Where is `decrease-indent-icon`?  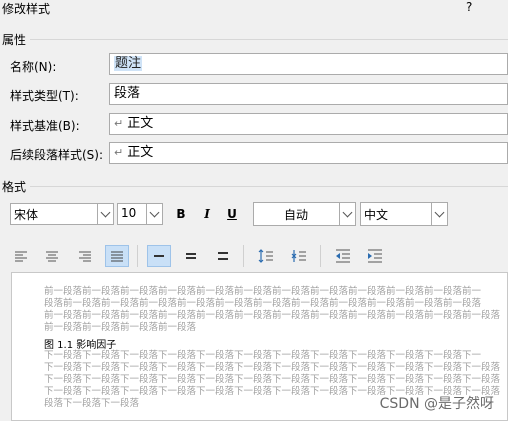
decrease-indent-icon is located at coordinates (343, 256).